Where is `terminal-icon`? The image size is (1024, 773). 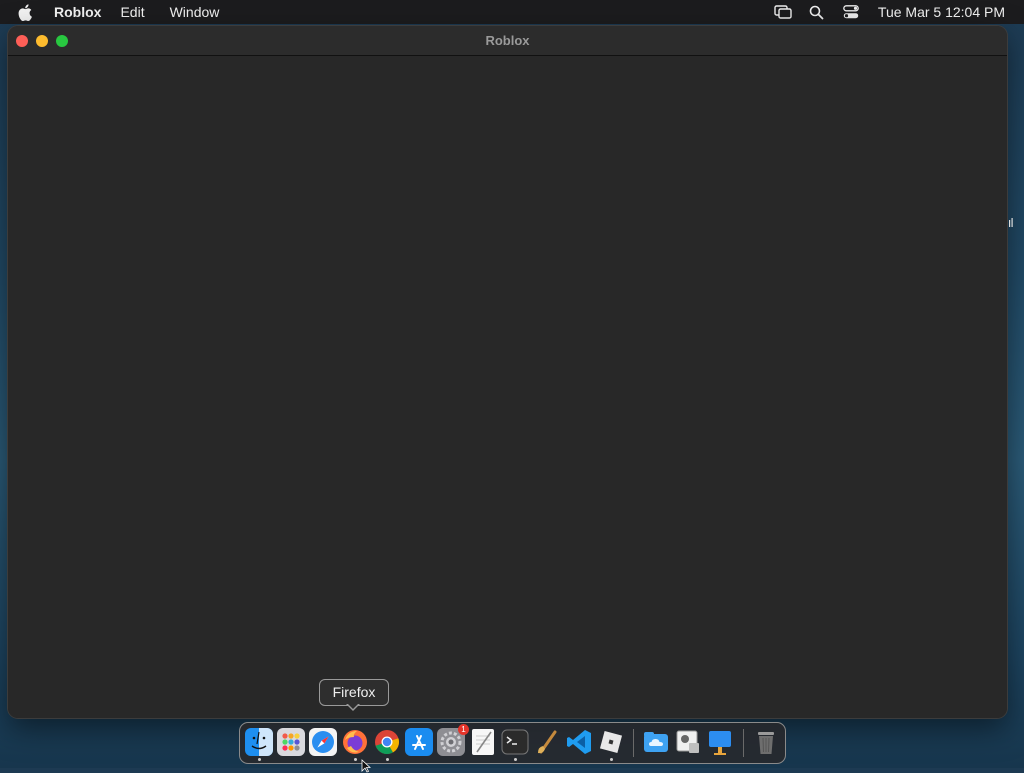 terminal-icon is located at coordinates (515, 742).